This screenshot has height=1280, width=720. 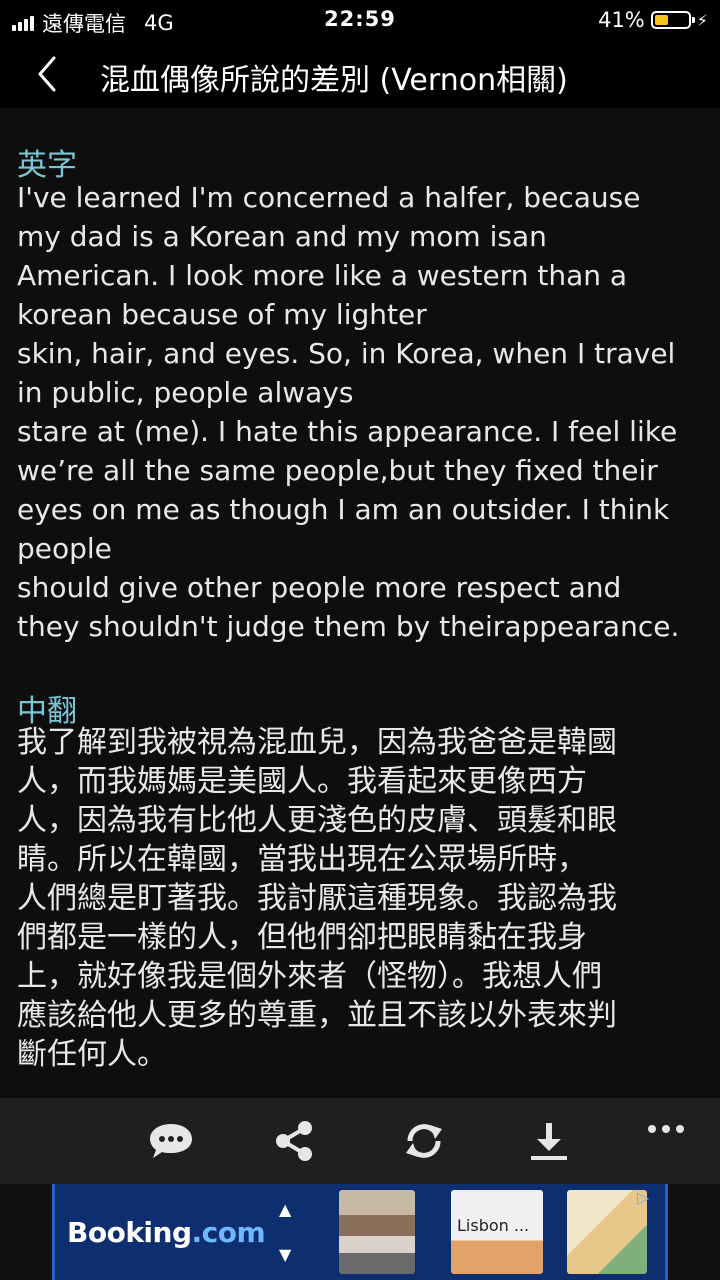 What do you see at coordinates (317, 1015) in the screenshot?
I see `text-line: 應該給他人更多的尊重，並且不該以外表來判` at bounding box center [317, 1015].